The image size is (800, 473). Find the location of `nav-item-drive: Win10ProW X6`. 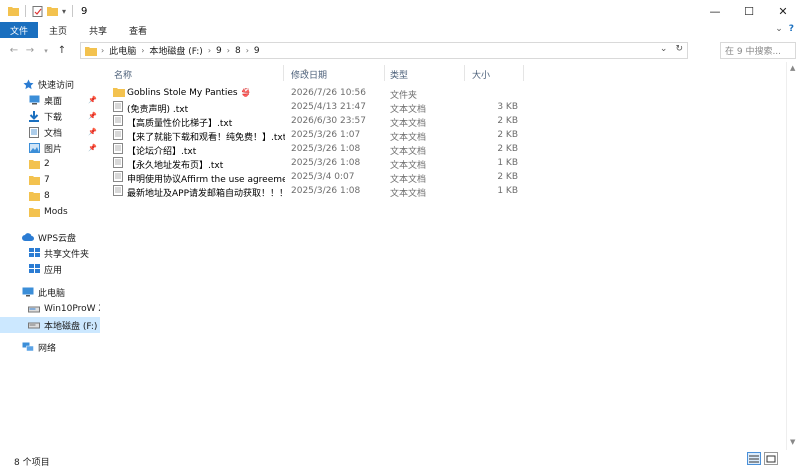

nav-item-drive: Win10ProW X6 is located at coordinates (50, 309).